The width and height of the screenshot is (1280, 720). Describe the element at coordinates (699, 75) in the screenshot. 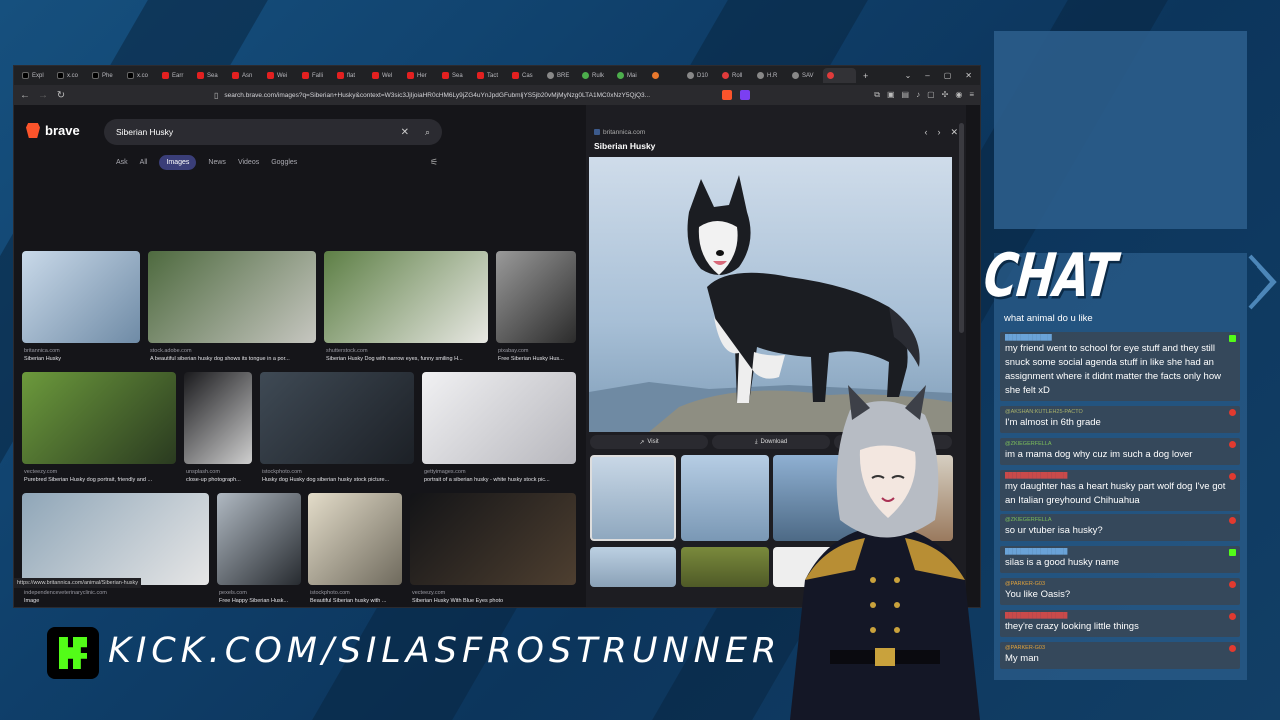

I see `browser-tab: D10` at that location.